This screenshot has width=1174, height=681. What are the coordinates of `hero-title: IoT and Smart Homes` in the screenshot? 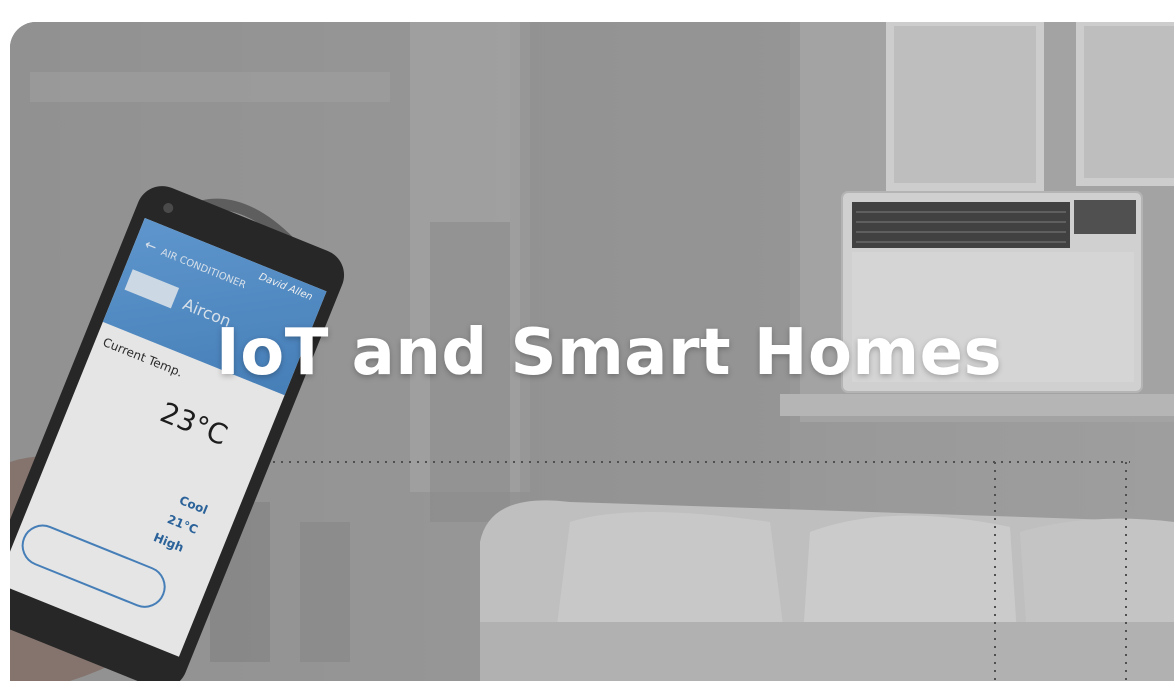 It's located at (609, 353).